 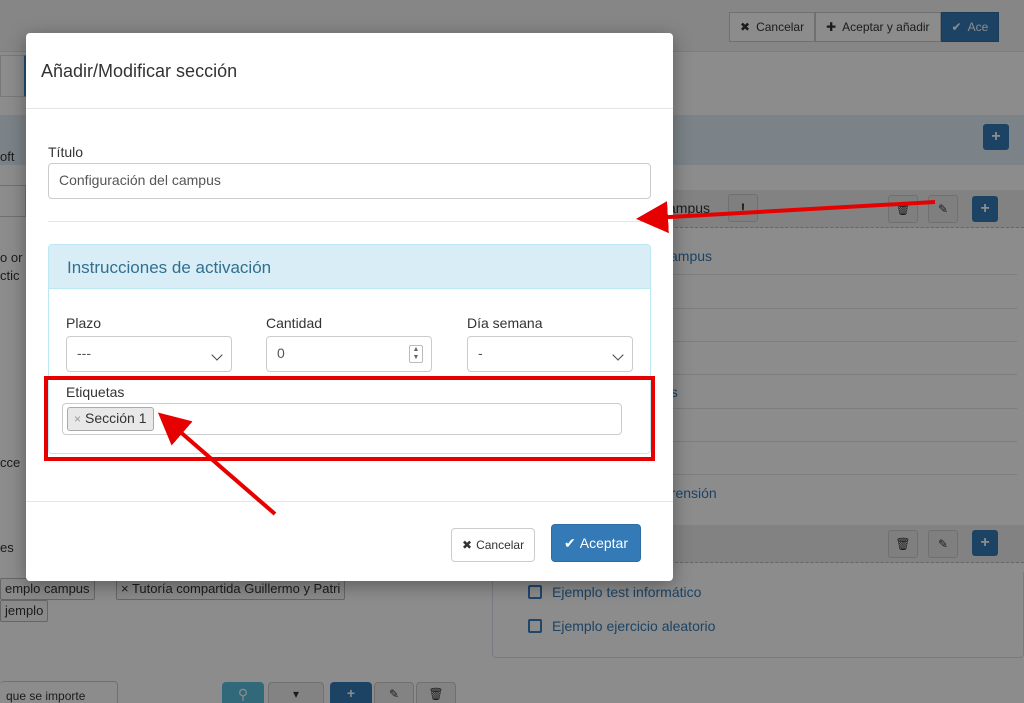 I want to click on divider, so click(x=349, y=221).